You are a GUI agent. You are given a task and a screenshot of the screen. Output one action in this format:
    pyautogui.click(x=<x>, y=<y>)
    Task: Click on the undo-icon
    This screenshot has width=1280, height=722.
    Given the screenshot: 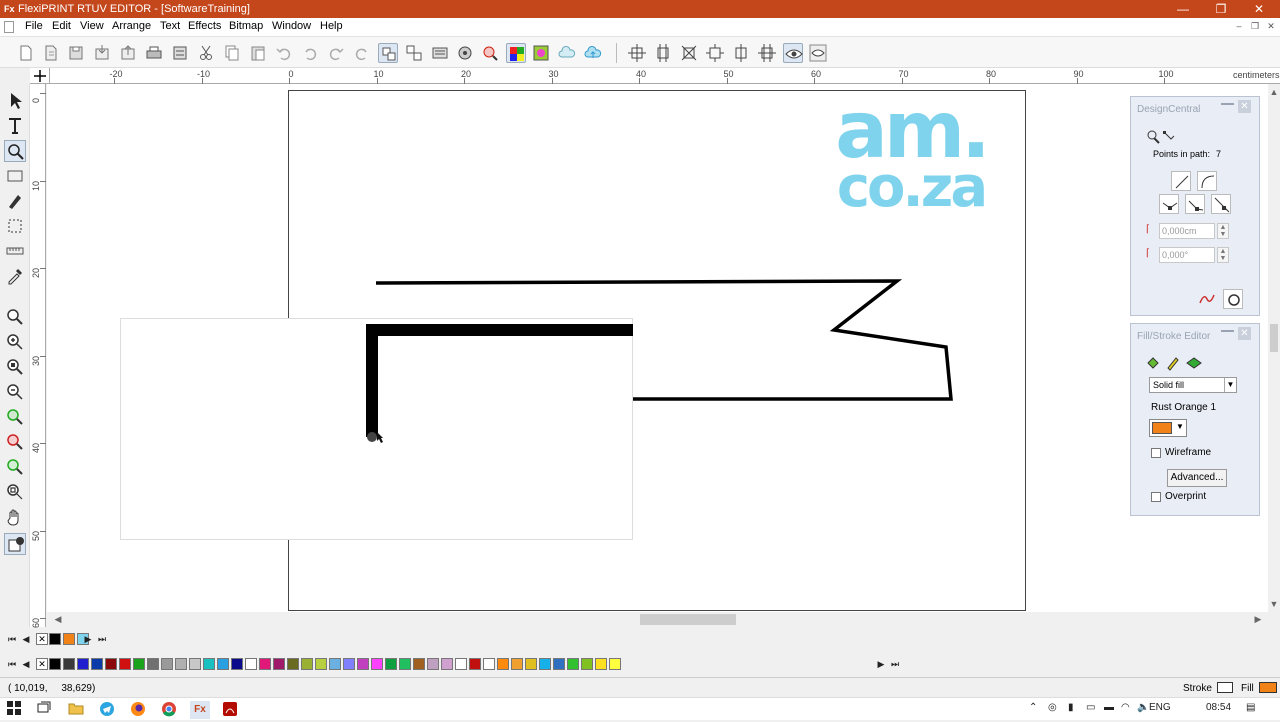 What is the action you would take?
    pyautogui.click(x=284, y=53)
    